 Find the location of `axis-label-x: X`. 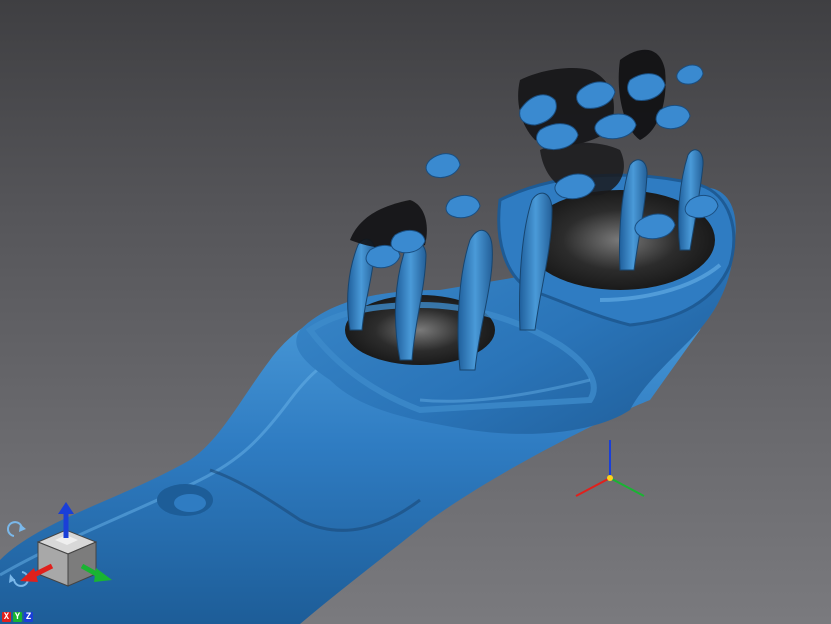

axis-label-x: X is located at coordinates (6, 617).